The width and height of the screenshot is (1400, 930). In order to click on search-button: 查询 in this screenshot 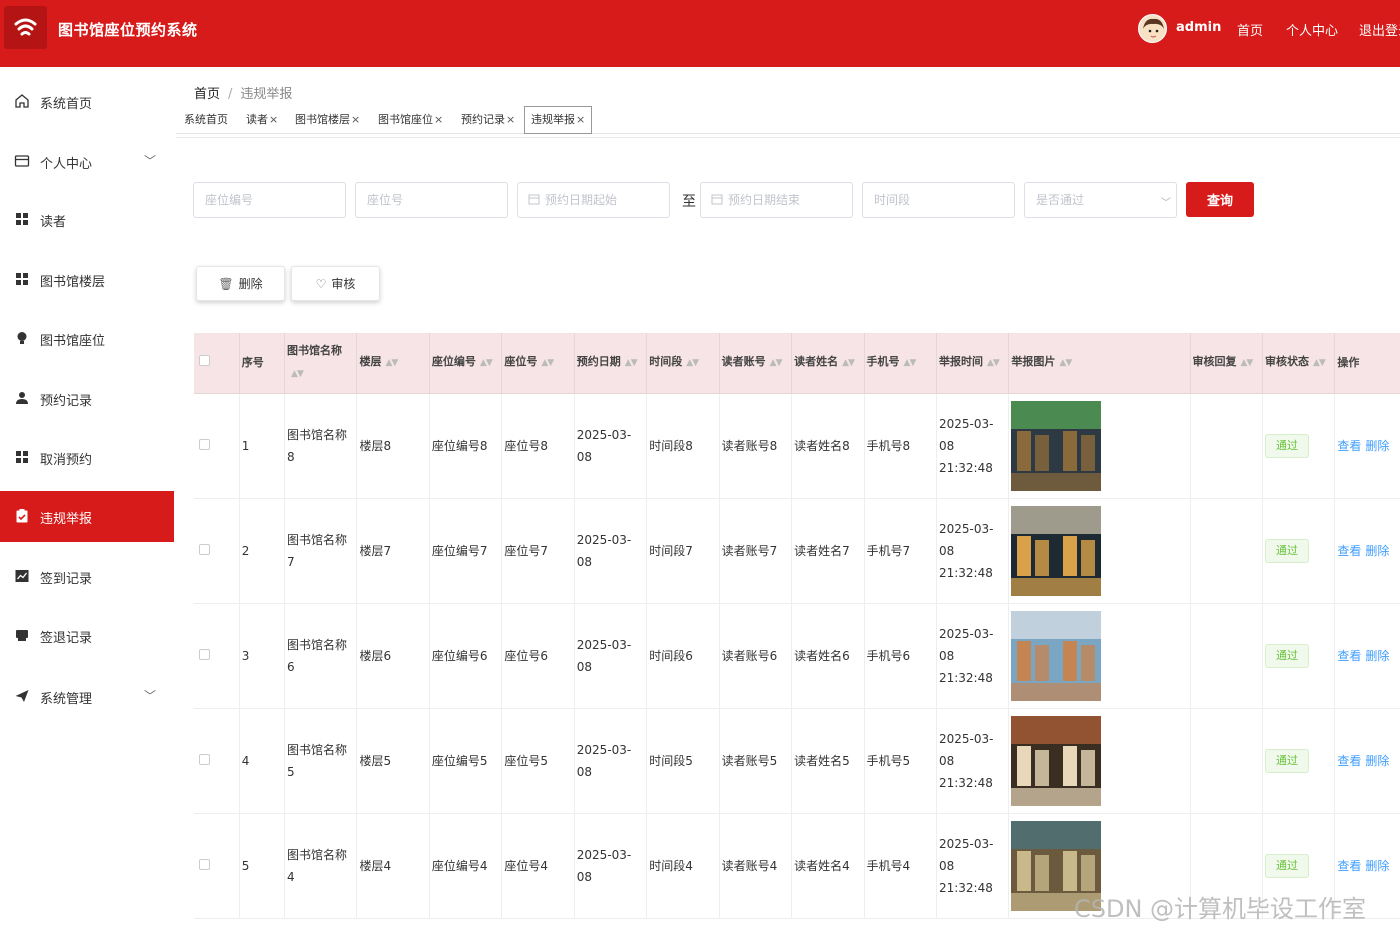, I will do `click(1220, 199)`.